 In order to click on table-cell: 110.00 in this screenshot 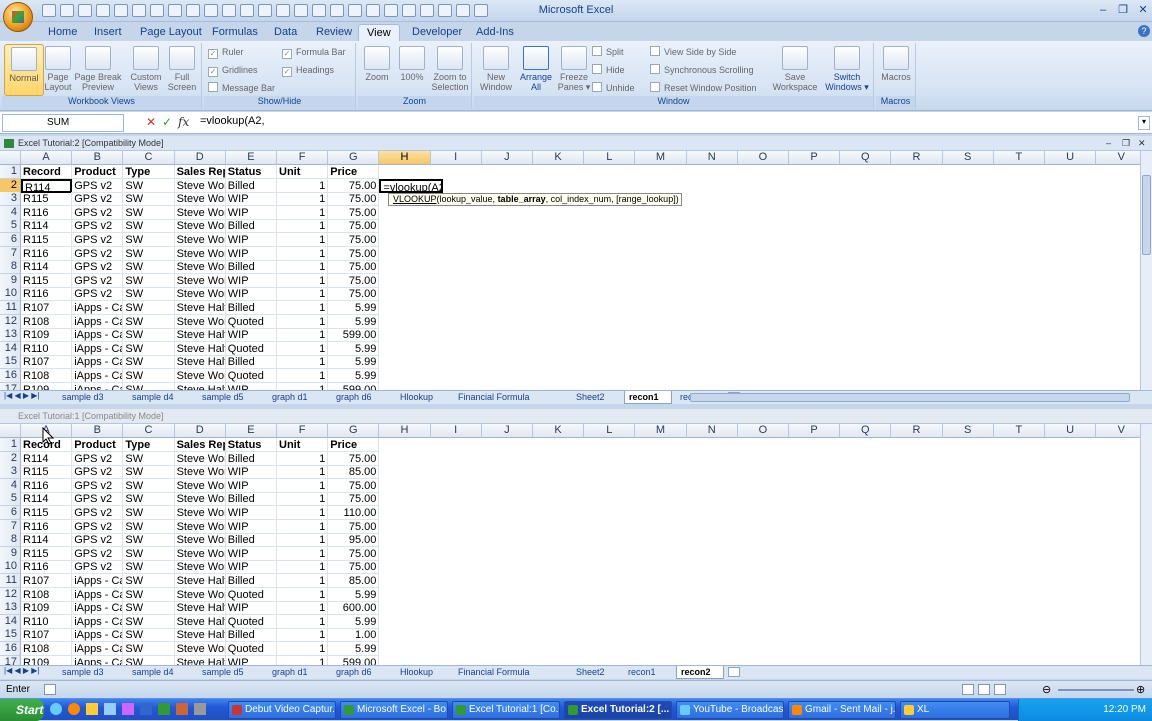, I will do `click(354, 513)`.